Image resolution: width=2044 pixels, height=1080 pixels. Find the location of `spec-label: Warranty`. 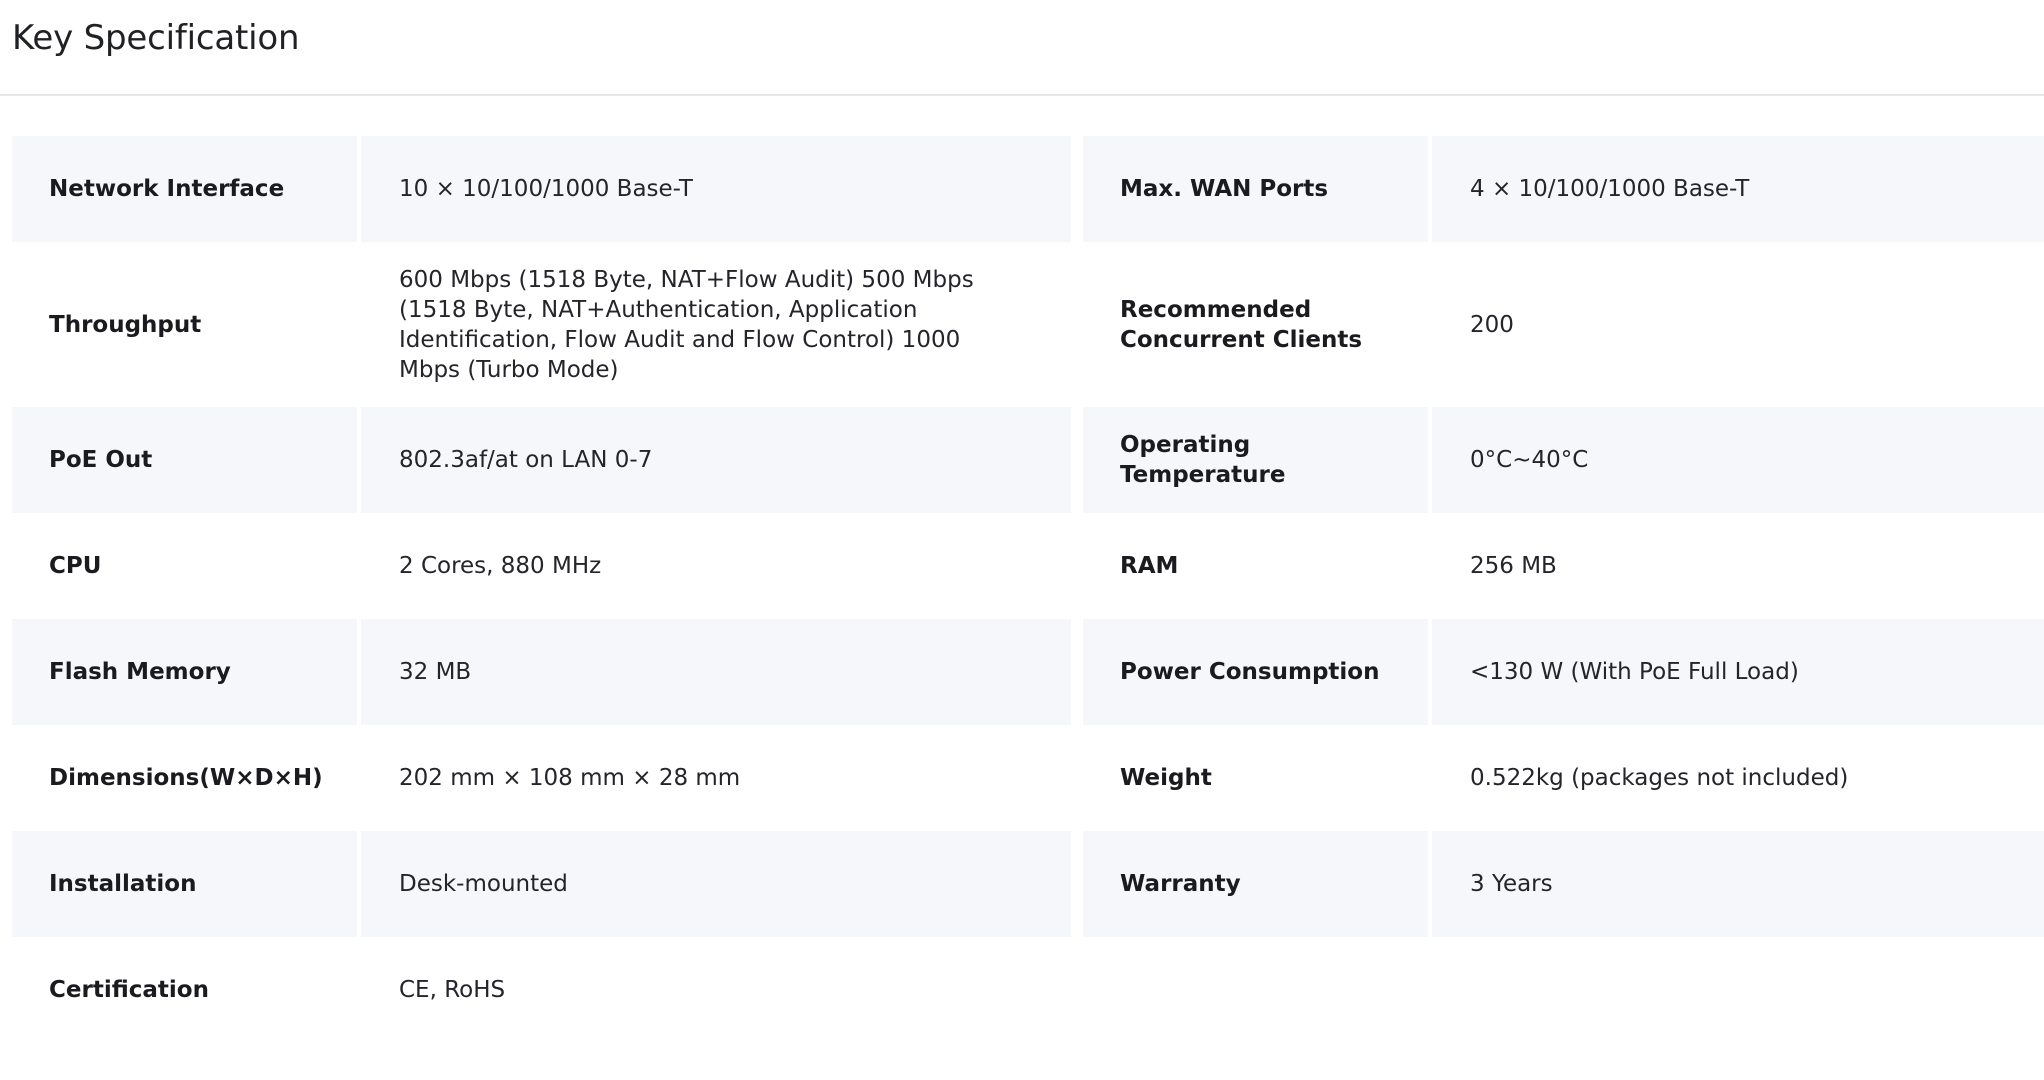

spec-label: Warranty is located at coordinates (1255, 884).